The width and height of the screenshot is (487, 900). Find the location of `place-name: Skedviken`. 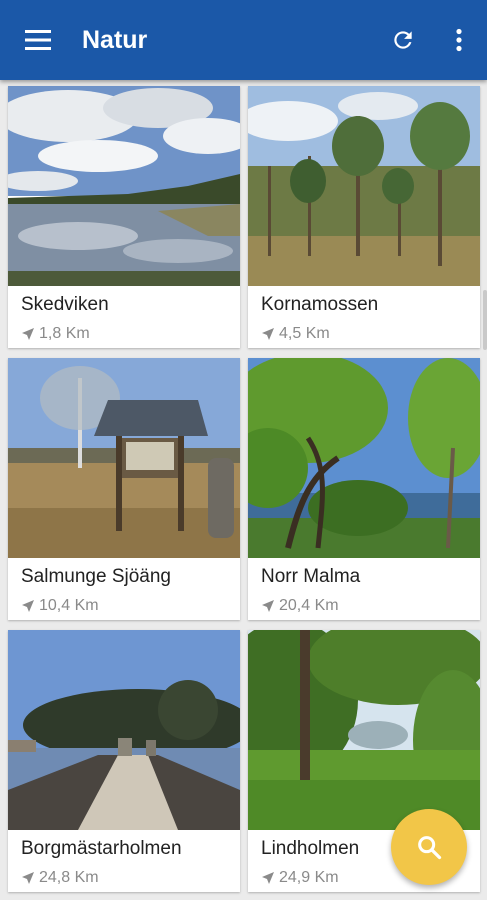

place-name: Skedviken is located at coordinates (65, 304).